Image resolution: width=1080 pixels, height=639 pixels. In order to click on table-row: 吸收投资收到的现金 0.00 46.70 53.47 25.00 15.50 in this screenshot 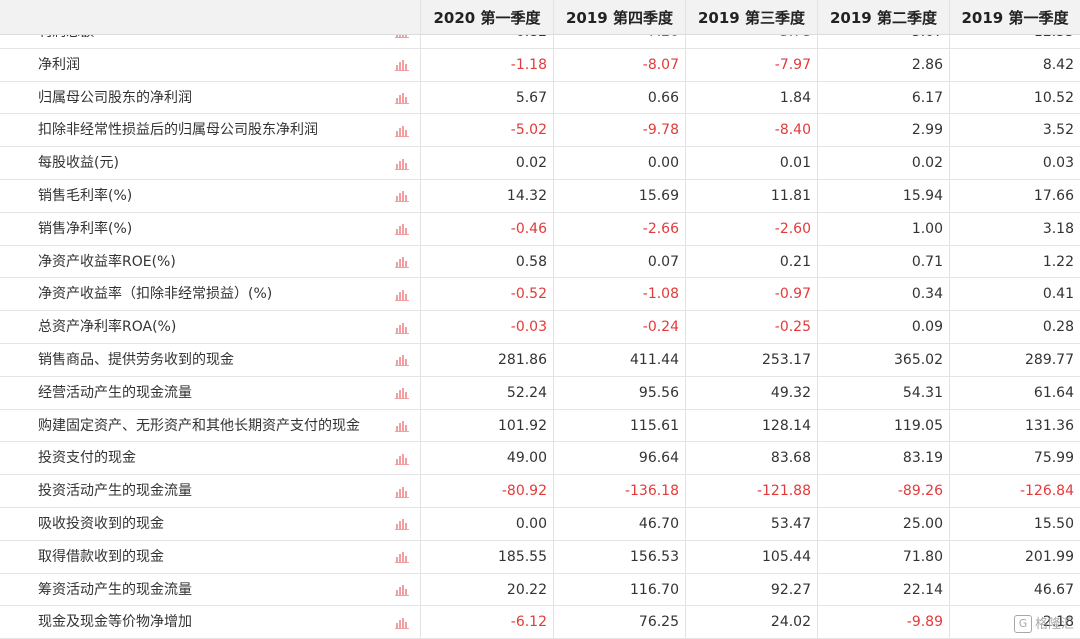, I will do `click(540, 524)`.